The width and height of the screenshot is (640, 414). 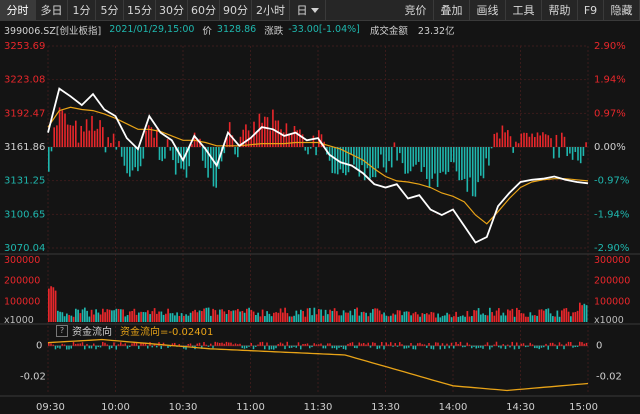 What do you see at coordinates (488, 10) in the screenshot?
I see `tab-draw: 画线` at bounding box center [488, 10].